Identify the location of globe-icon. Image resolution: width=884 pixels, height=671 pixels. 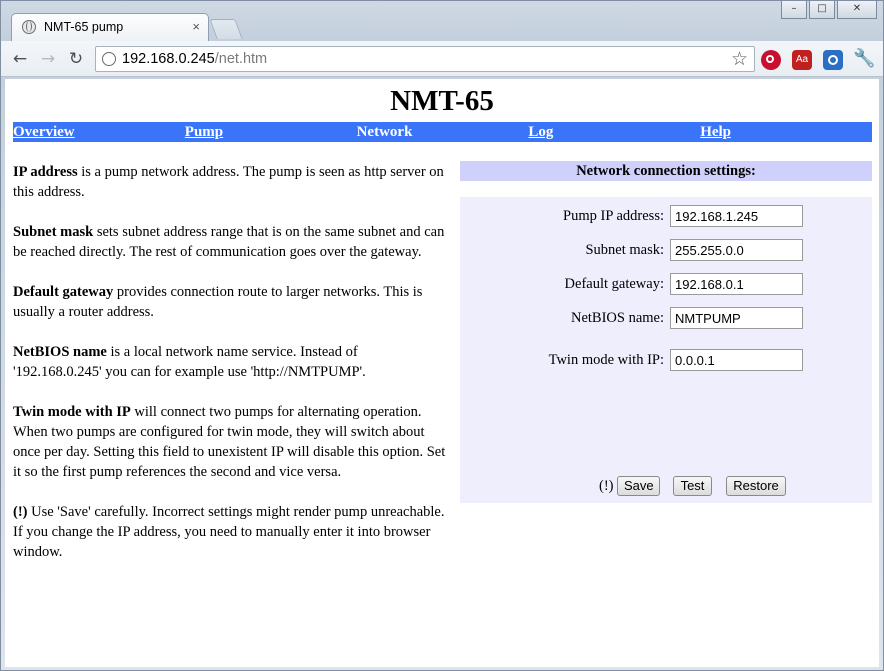
(29, 27).